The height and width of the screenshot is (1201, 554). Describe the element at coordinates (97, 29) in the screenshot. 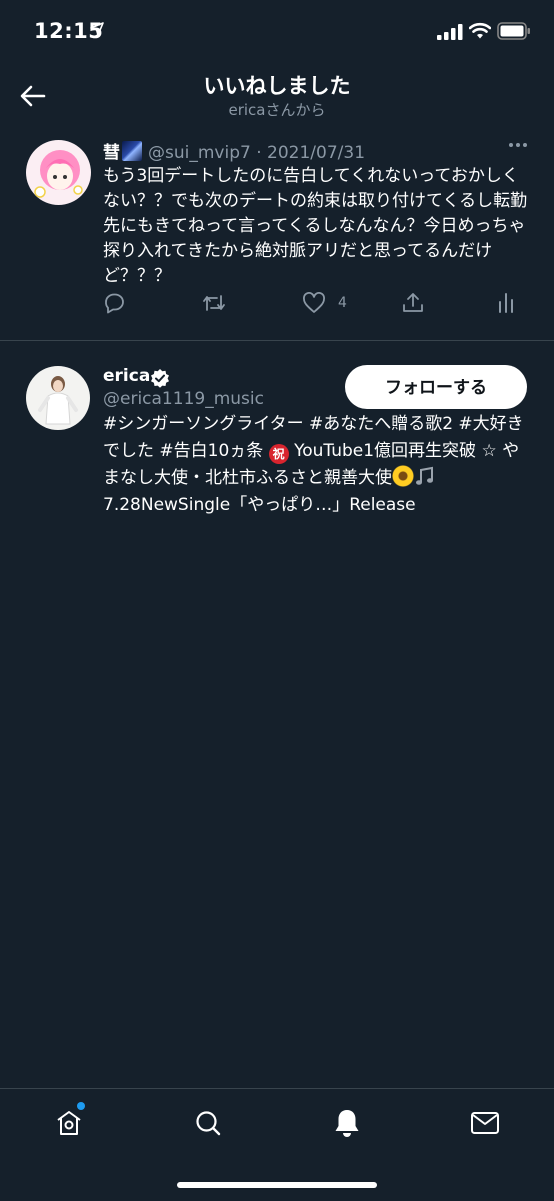

I see `location-icon` at that location.